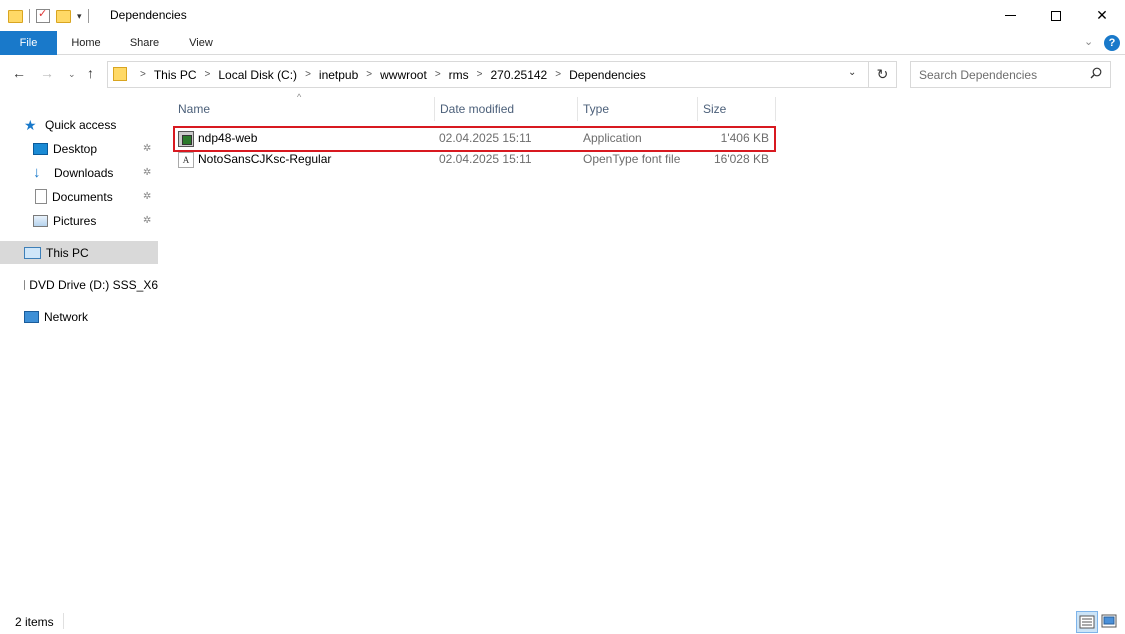 This screenshot has height=634, width=1125. I want to click on up-button: ↑, so click(90, 73).